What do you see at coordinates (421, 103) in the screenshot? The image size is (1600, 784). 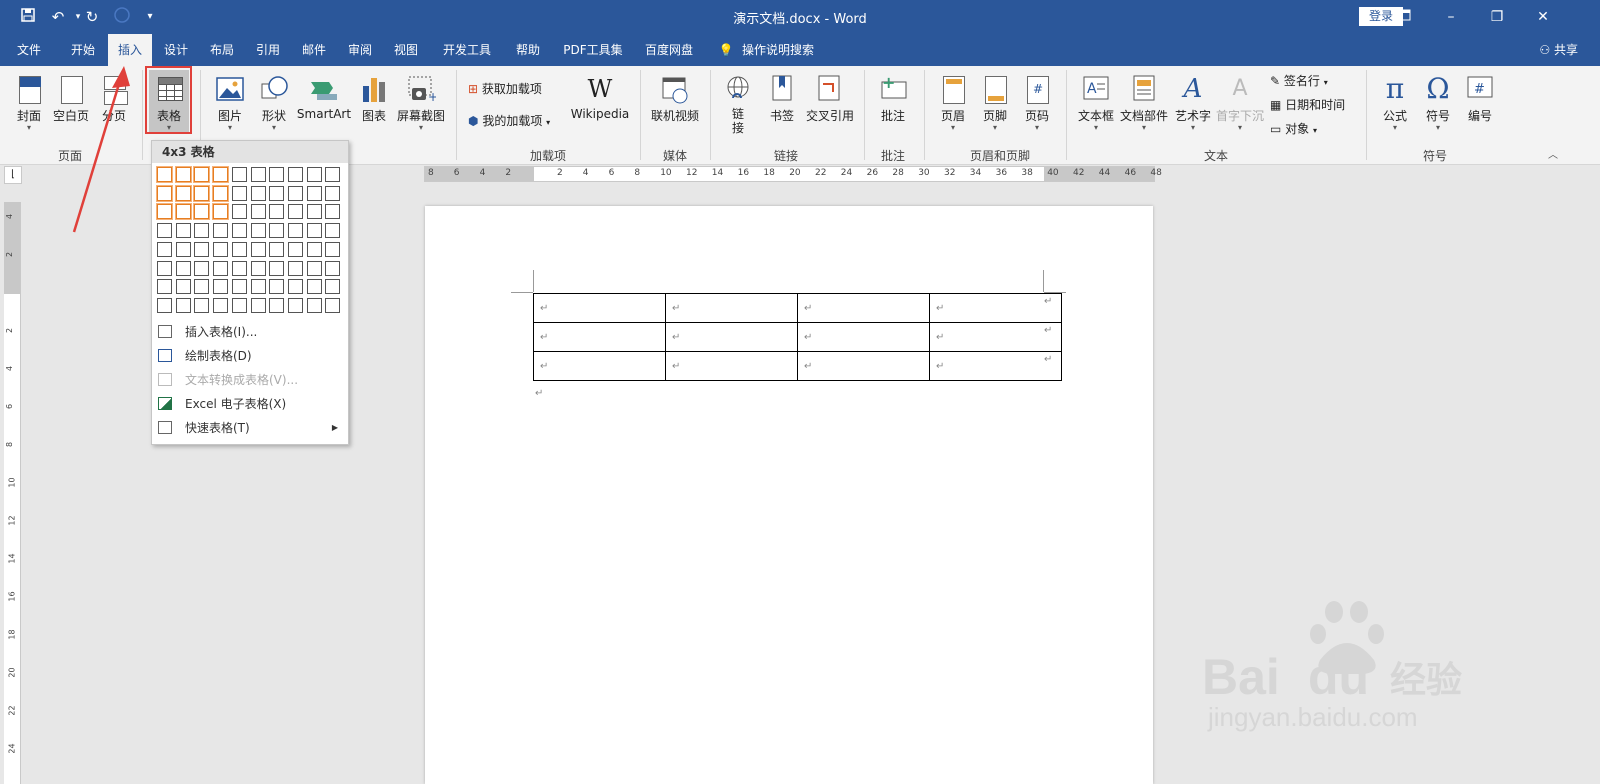 I see `screenshot-button: + 屏幕截图 ▾` at bounding box center [421, 103].